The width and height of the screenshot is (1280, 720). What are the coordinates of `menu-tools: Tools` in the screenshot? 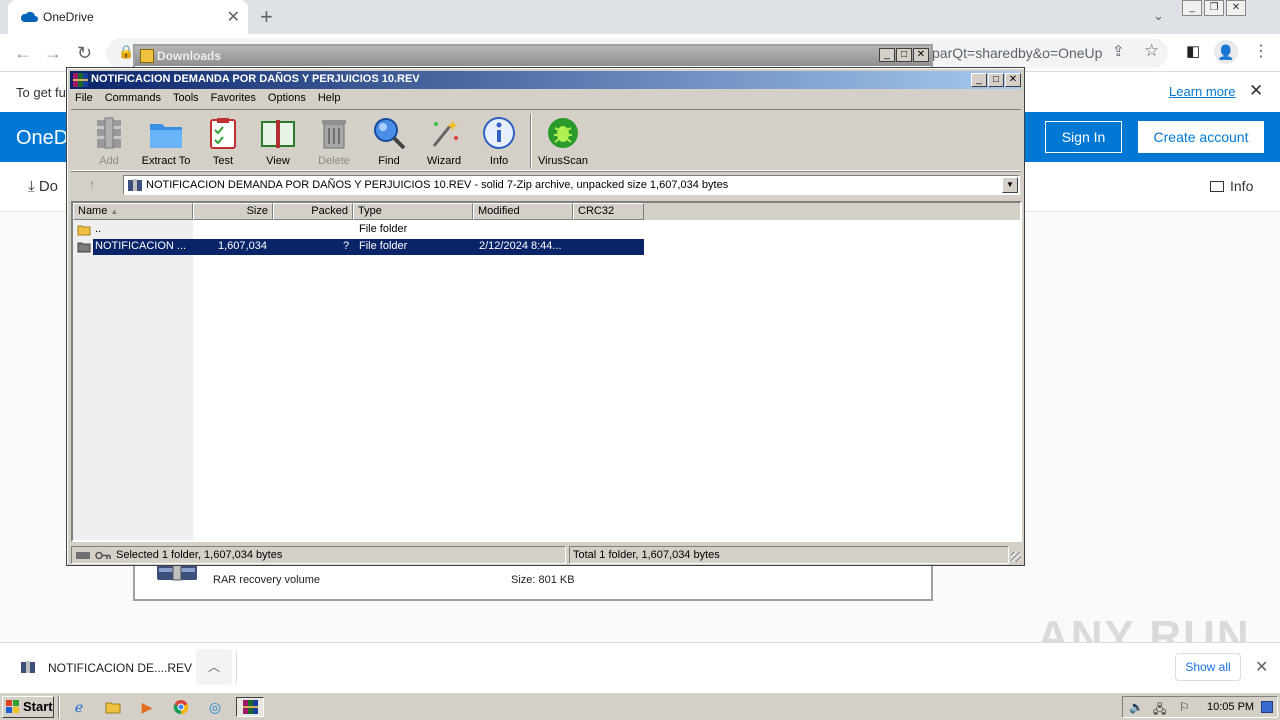 It's located at (187, 97).